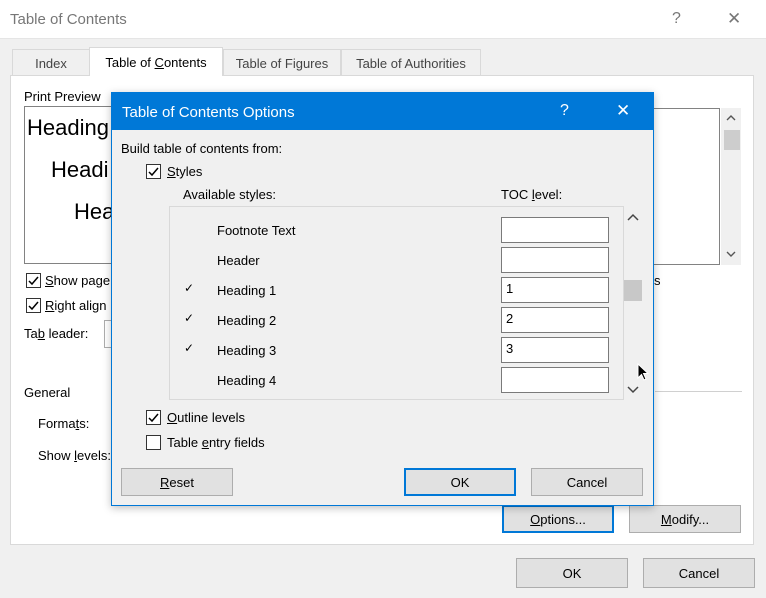 The width and height of the screenshot is (766, 598). I want to click on style-name: Footnote Text, so click(256, 230).